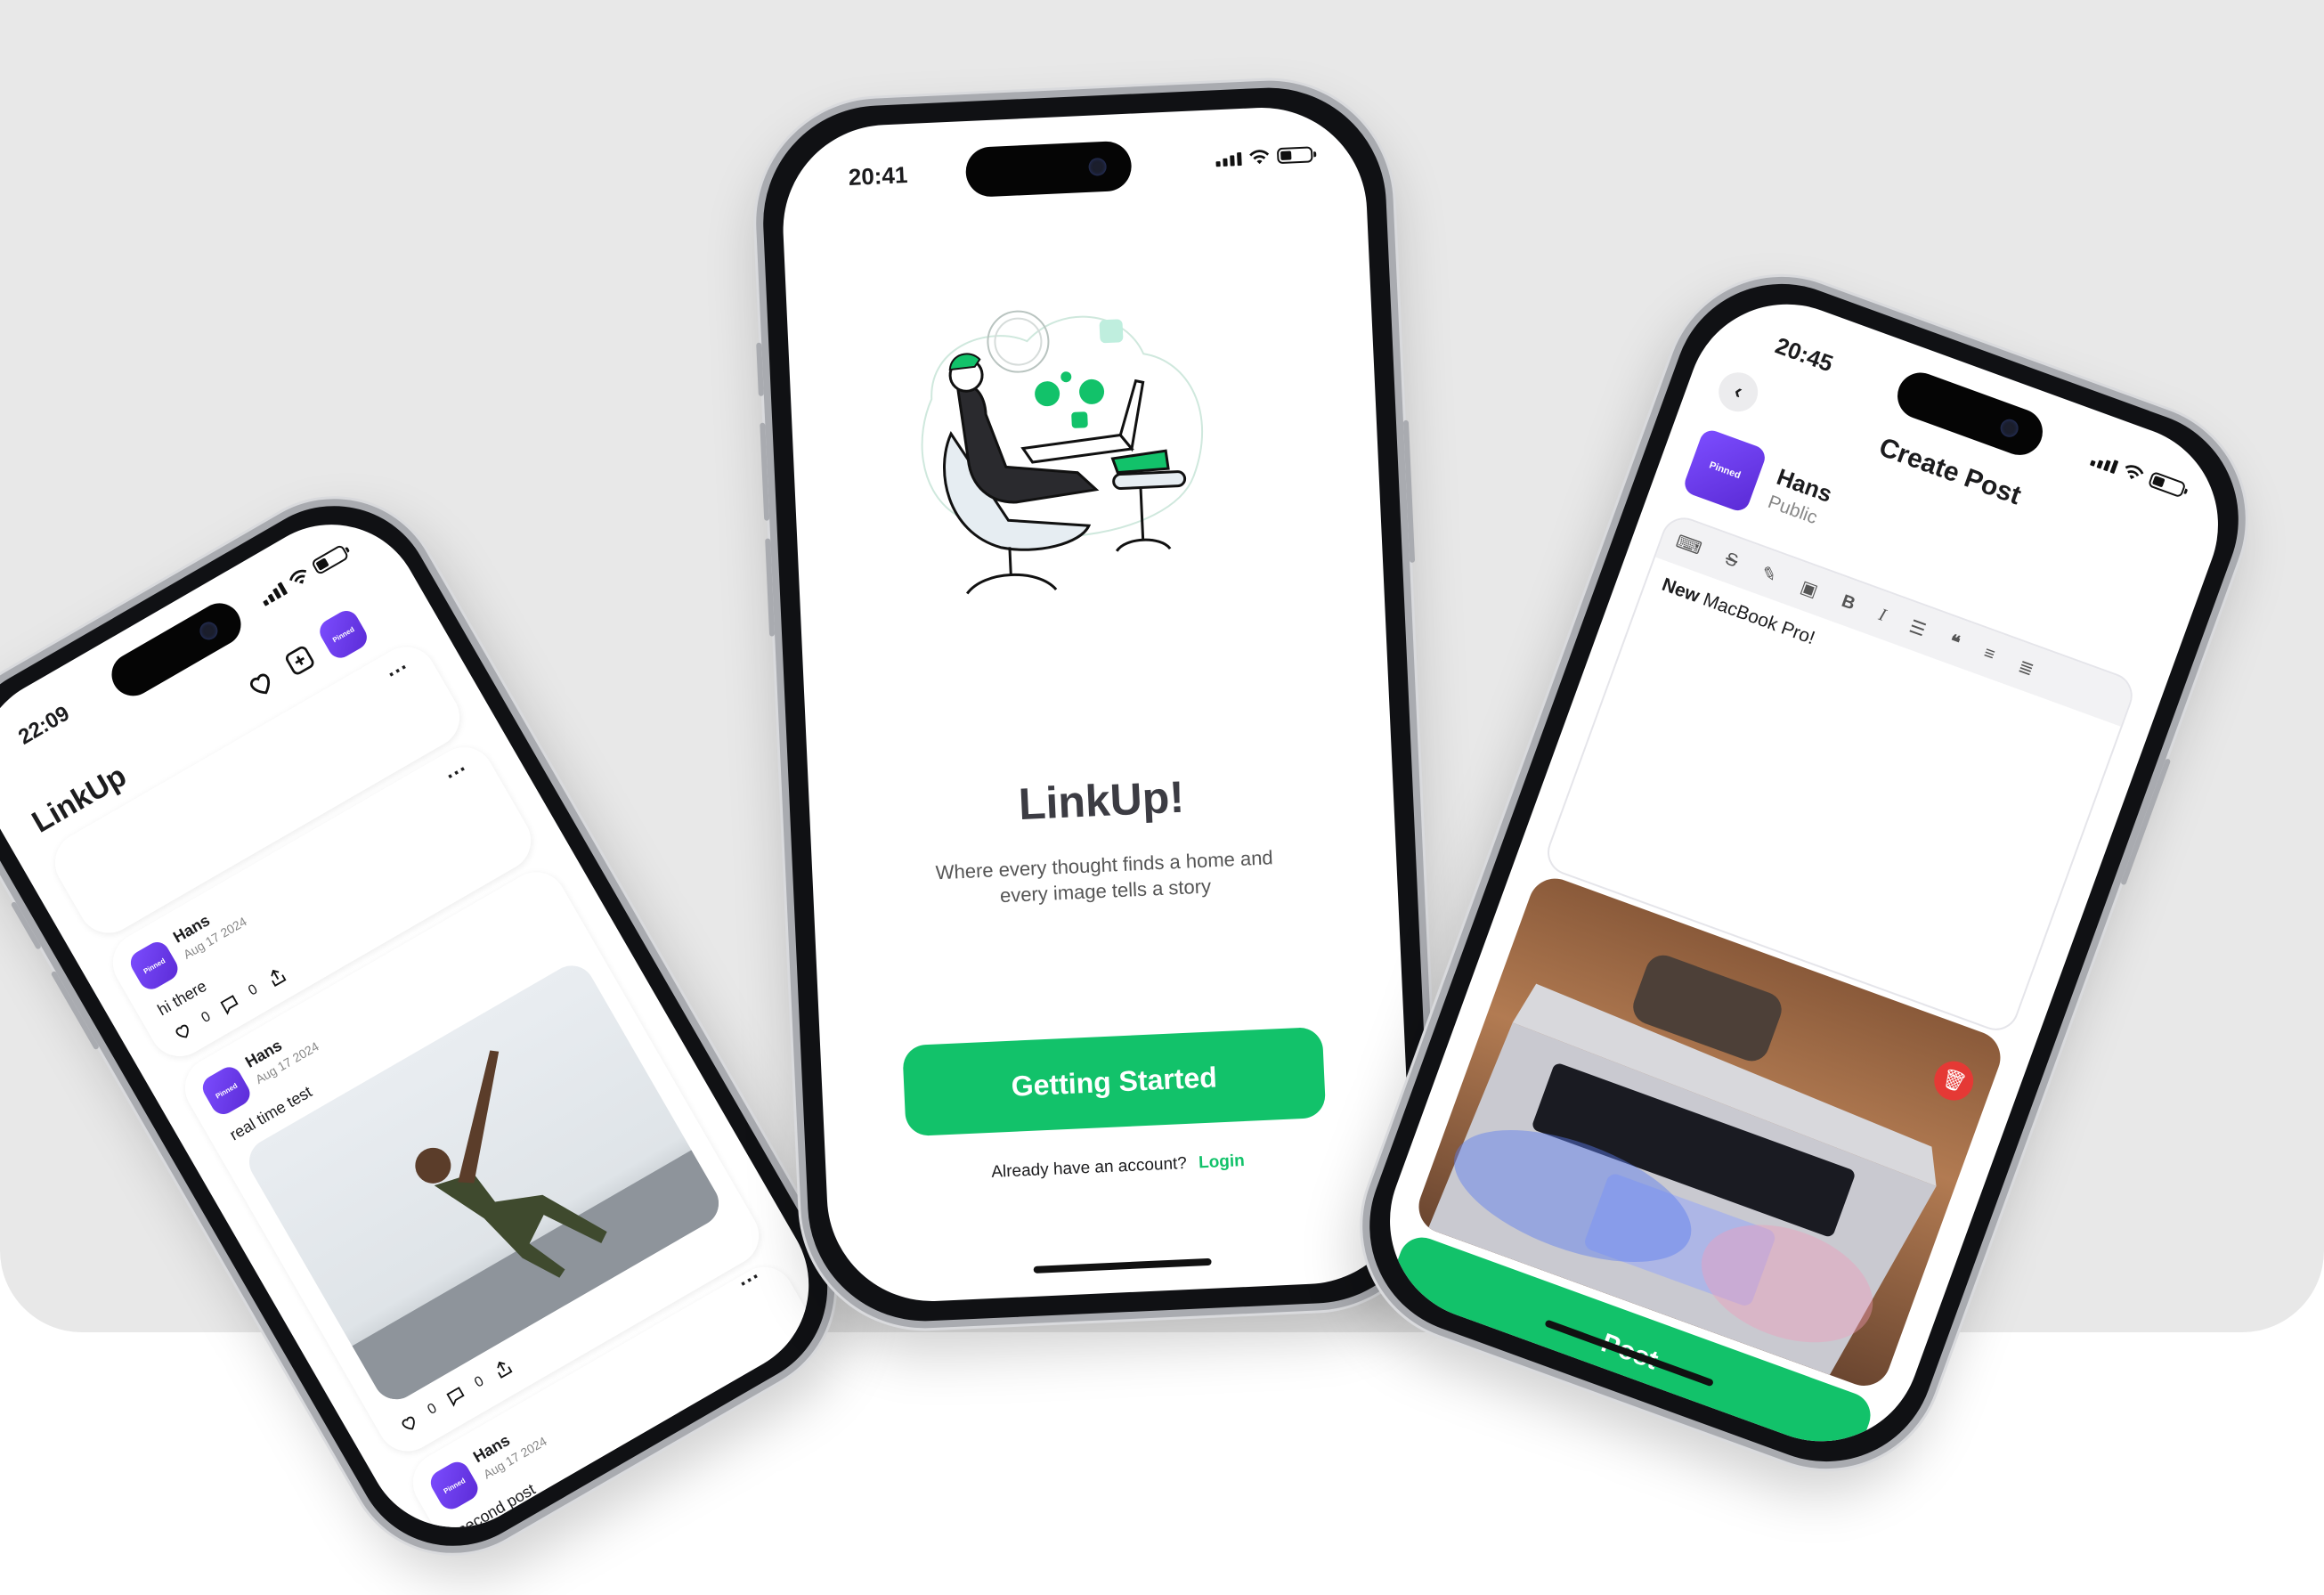  I want to click on status-time: 22:09, so click(44, 726).